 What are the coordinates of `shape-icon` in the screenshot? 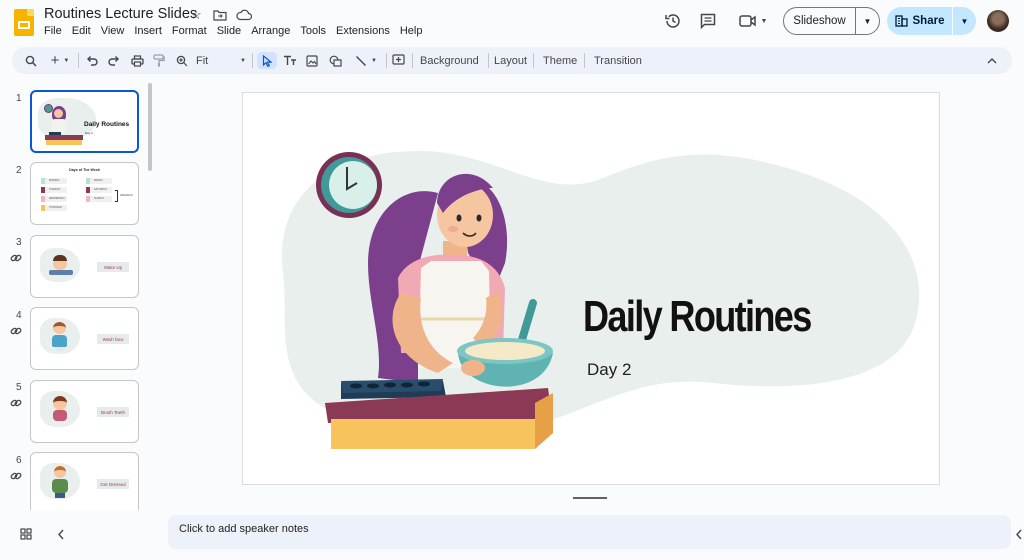 It's located at (335, 60).